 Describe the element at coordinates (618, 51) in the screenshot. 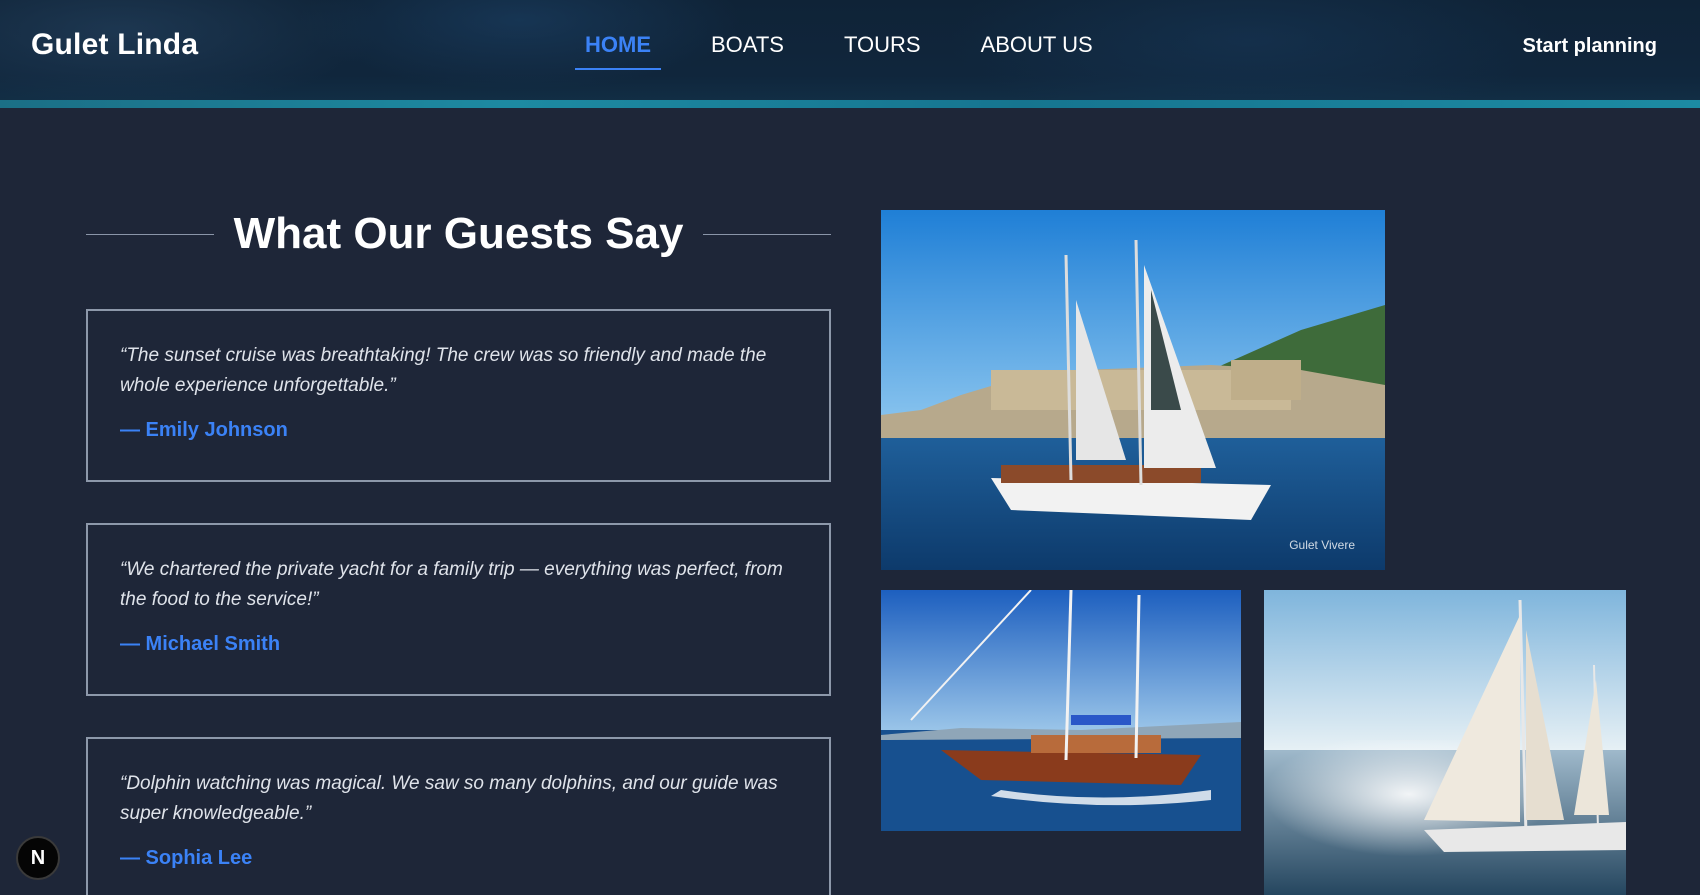

I see `nav-home: HOME` at that location.